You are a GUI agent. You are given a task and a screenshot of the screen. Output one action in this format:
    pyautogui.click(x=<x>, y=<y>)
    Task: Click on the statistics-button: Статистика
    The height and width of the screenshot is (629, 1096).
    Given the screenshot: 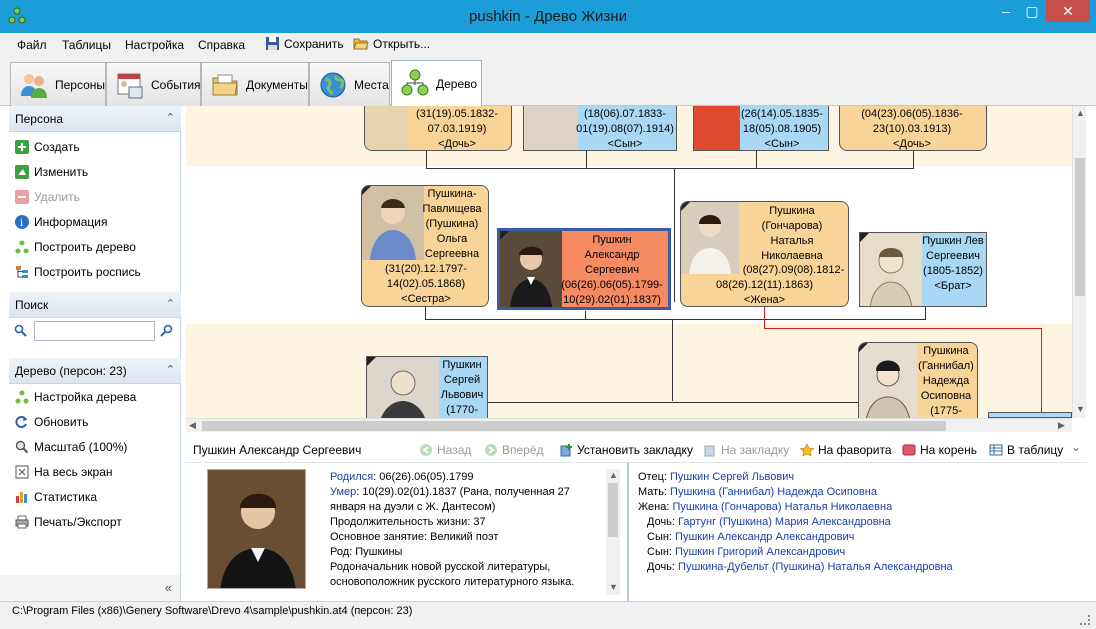 What is the action you would take?
    pyautogui.click(x=56, y=497)
    